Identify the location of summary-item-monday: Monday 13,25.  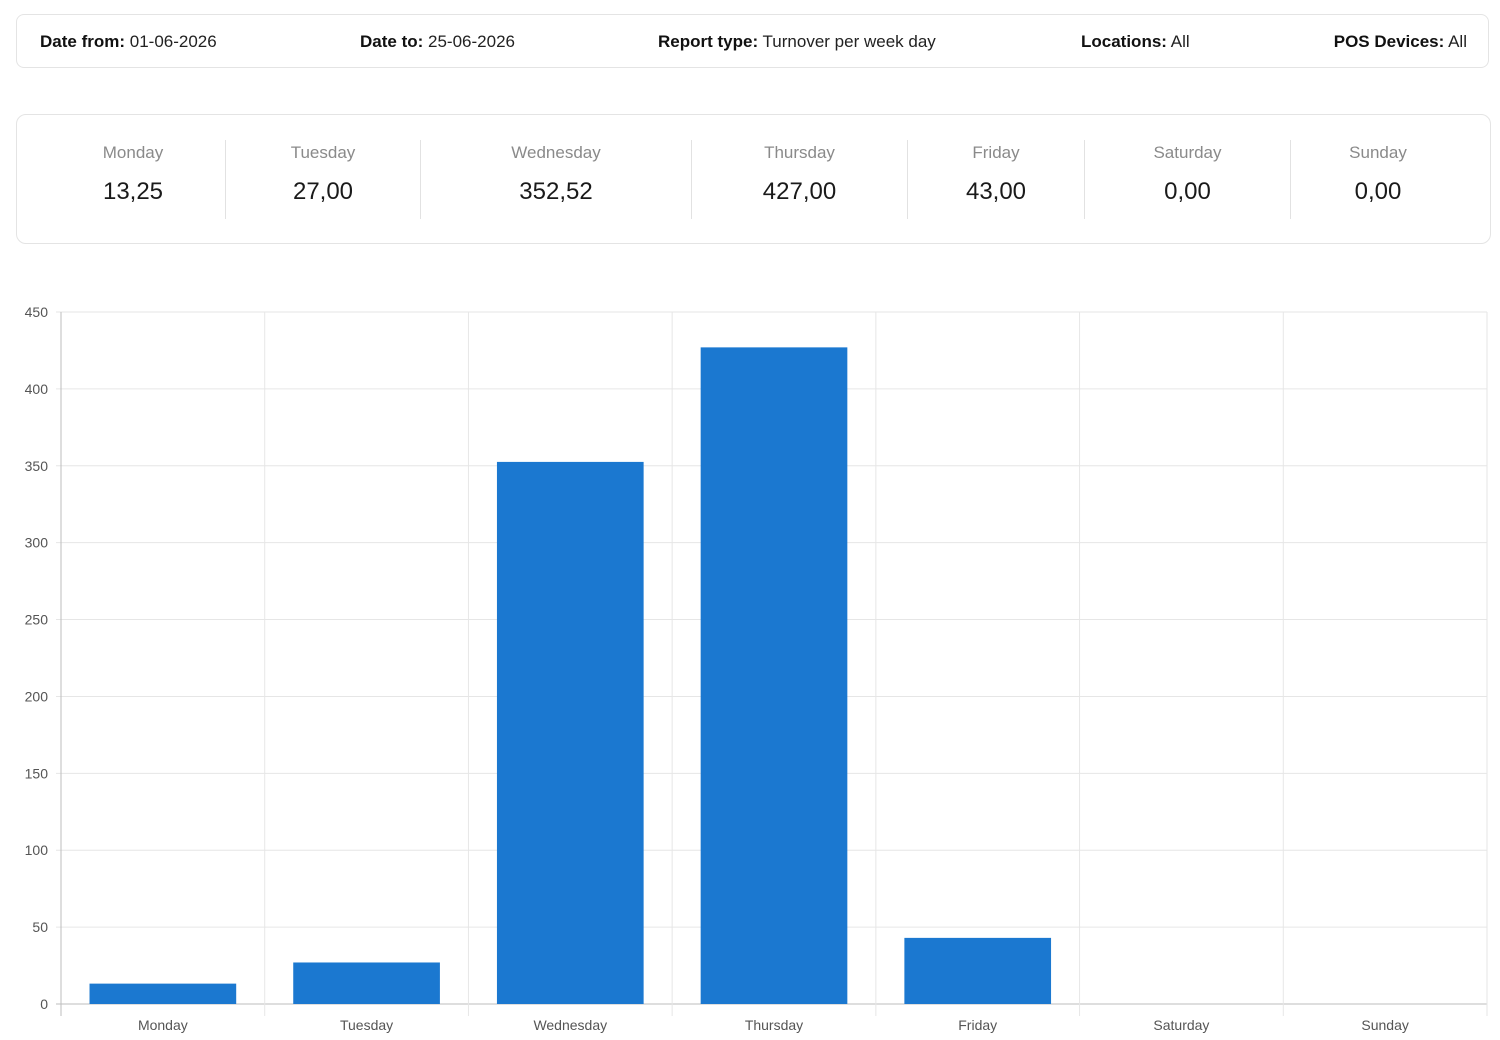
(133, 180).